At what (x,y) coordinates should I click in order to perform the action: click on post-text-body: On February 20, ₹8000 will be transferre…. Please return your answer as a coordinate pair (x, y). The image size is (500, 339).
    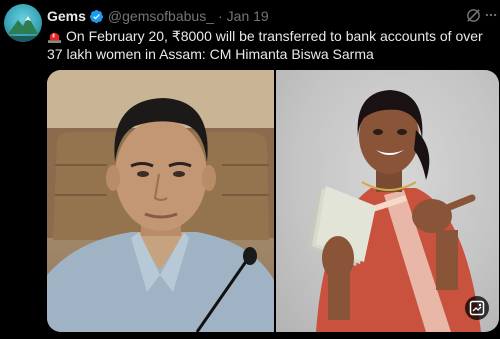
    Looking at the image, I should click on (265, 45).